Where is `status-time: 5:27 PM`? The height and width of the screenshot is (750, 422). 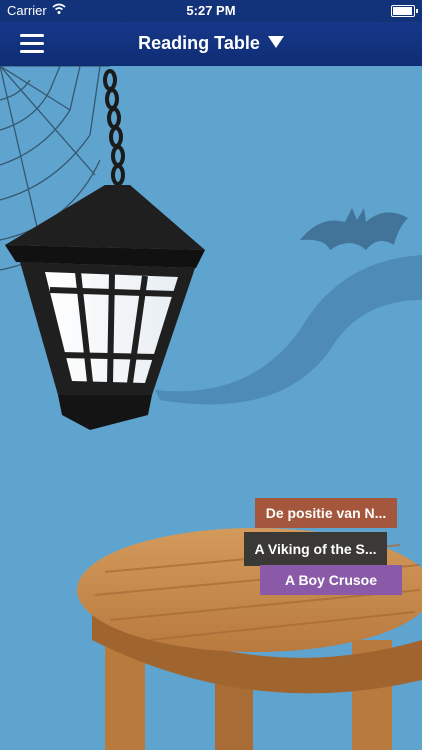 status-time: 5:27 PM is located at coordinates (211, 10).